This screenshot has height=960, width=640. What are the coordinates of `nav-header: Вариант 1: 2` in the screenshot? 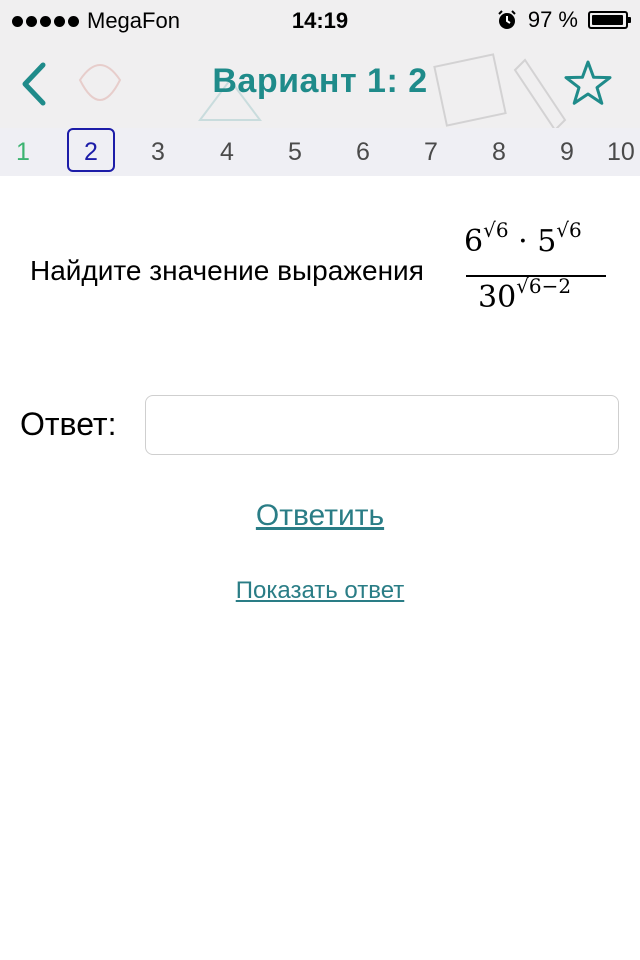 It's located at (320, 84).